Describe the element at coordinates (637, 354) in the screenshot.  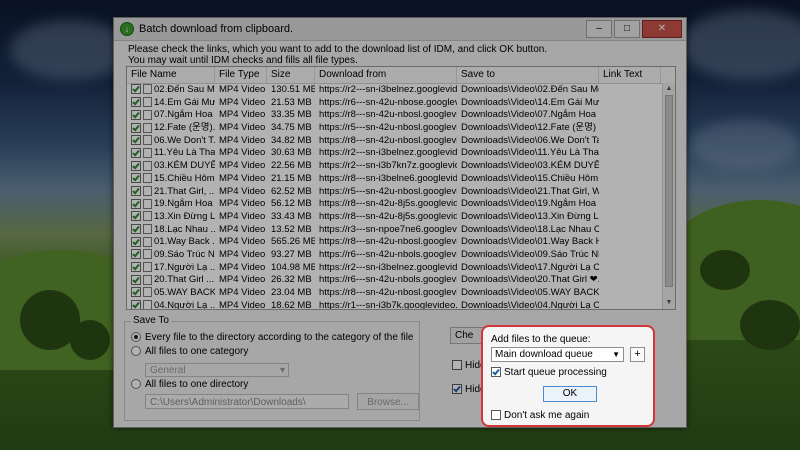
I see `add-queue-button: +` at that location.